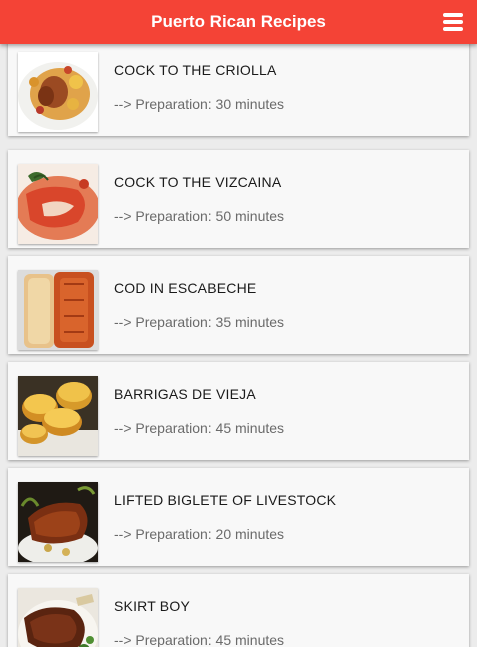  Describe the element at coordinates (225, 500) in the screenshot. I see `recipe-title: LIFTED BIGLETE OF LIVESTOCK` at that location.